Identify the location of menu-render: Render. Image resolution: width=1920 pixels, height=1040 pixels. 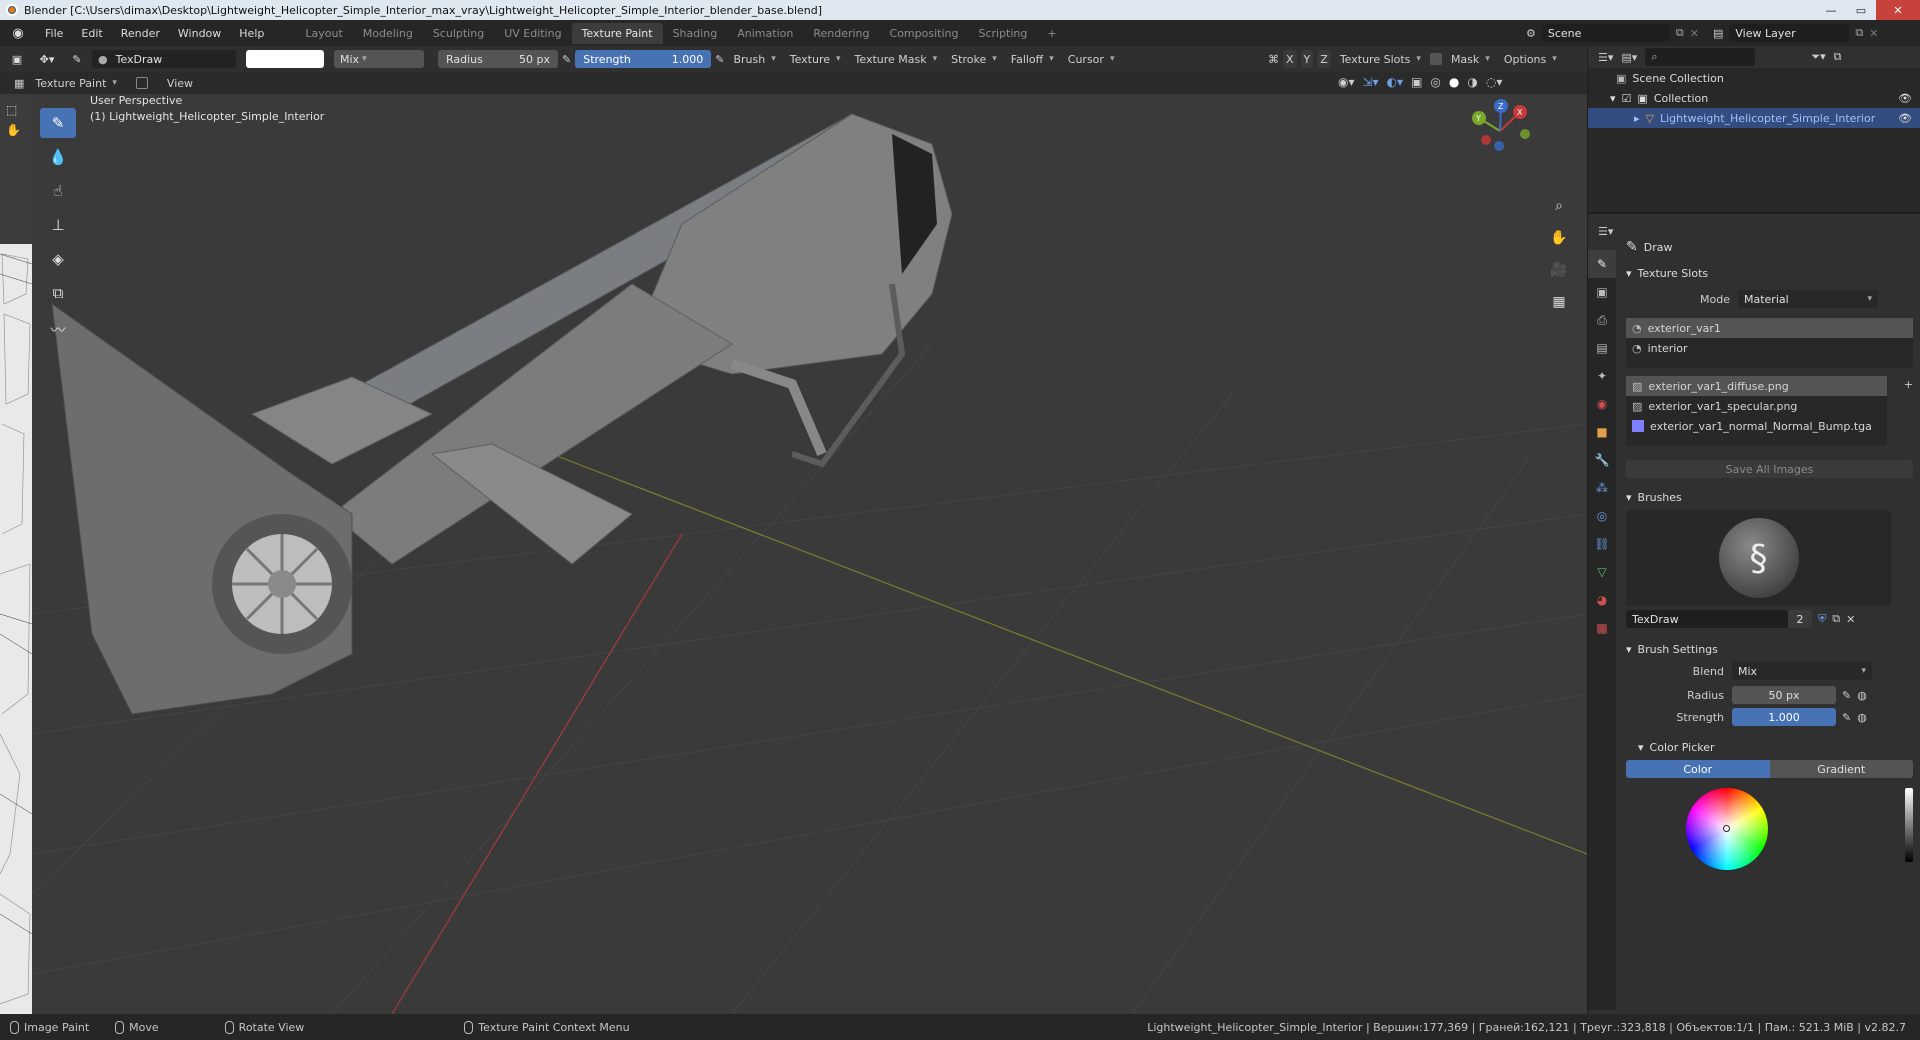
(140, 33).